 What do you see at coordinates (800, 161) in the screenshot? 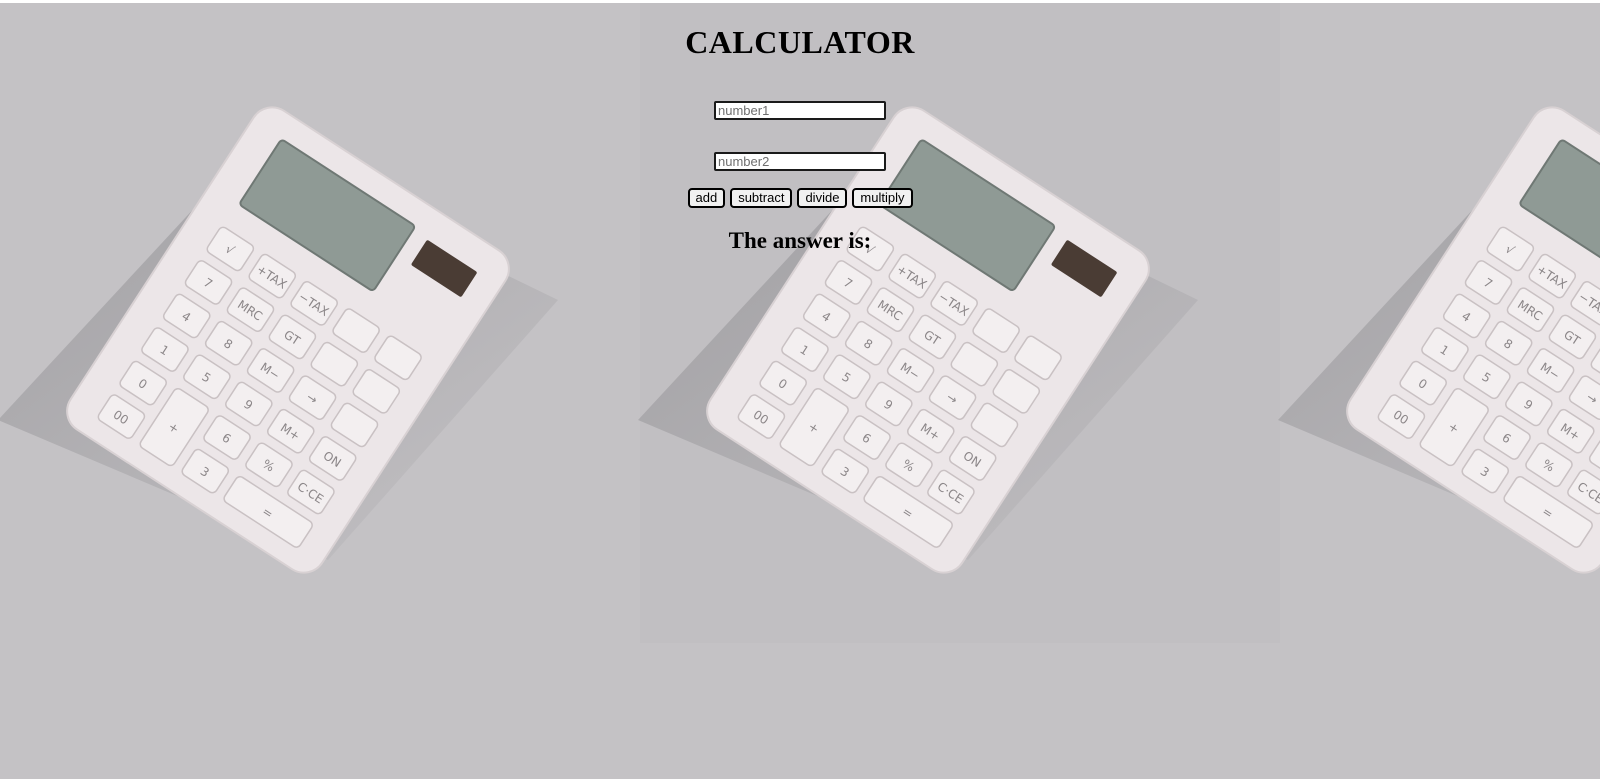
I see `number2-input` at bounding box center [800, 161].